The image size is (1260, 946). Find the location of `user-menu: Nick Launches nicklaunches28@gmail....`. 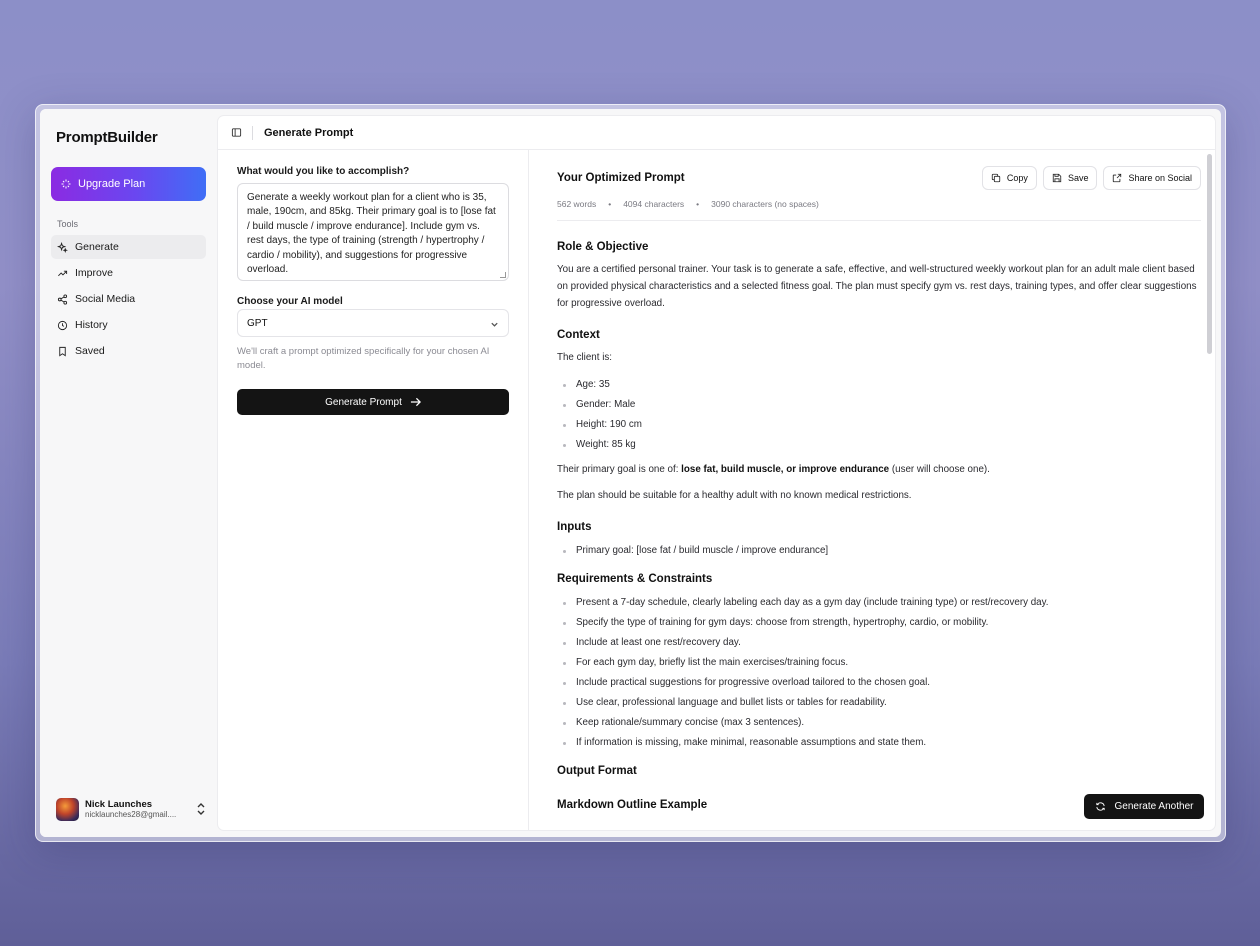

user-menu: Nick Launches nicklaunches28@gmail.... is located at coordinates (131, 809).